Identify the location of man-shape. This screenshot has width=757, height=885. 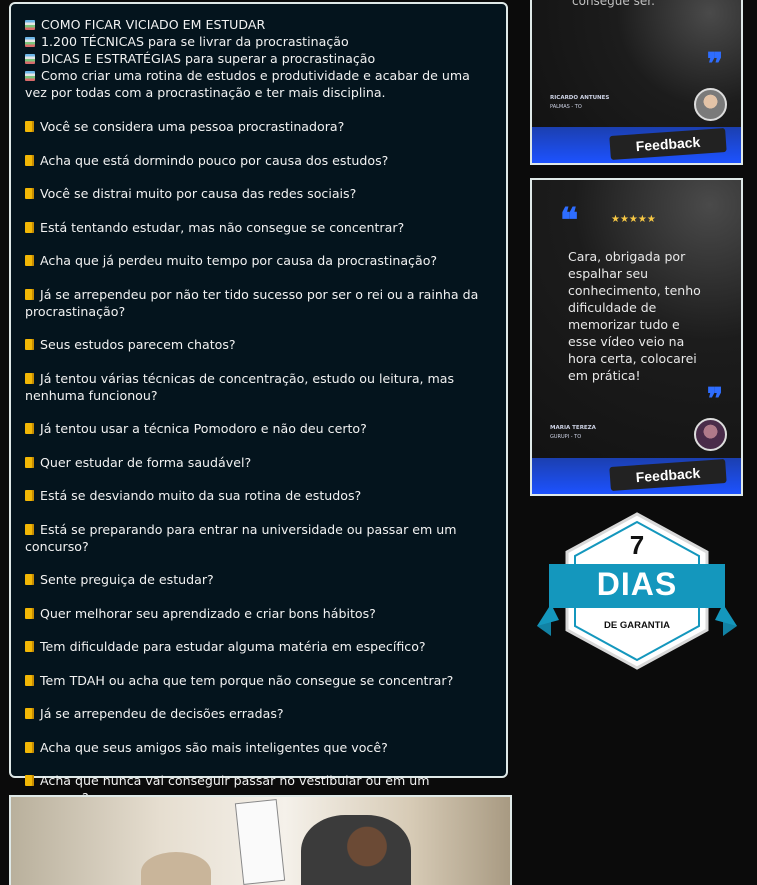
(356, 850).